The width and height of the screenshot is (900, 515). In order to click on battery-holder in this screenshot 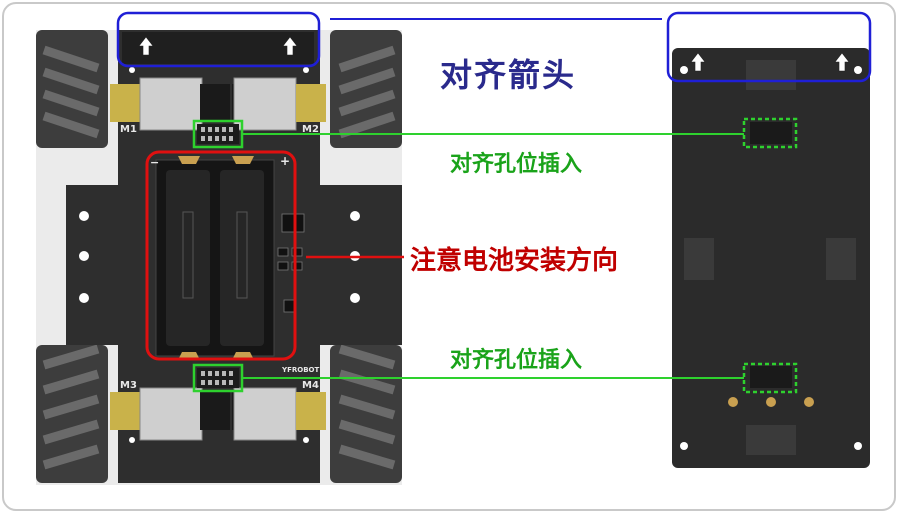, I will do `click(215, 258)`.